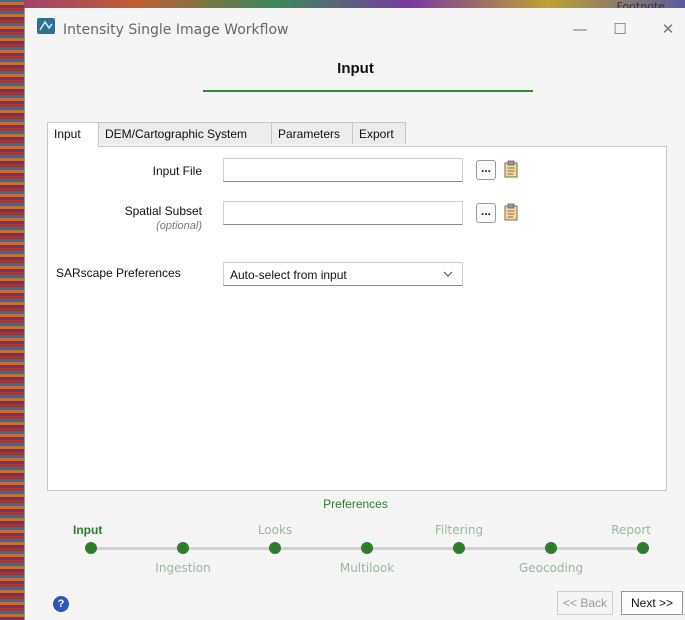 This screenshot has width=685, height=620. What do you see at coordinates (12, 310) in the screenshot?
I see `background-edge` at bounding box center [12, 310].